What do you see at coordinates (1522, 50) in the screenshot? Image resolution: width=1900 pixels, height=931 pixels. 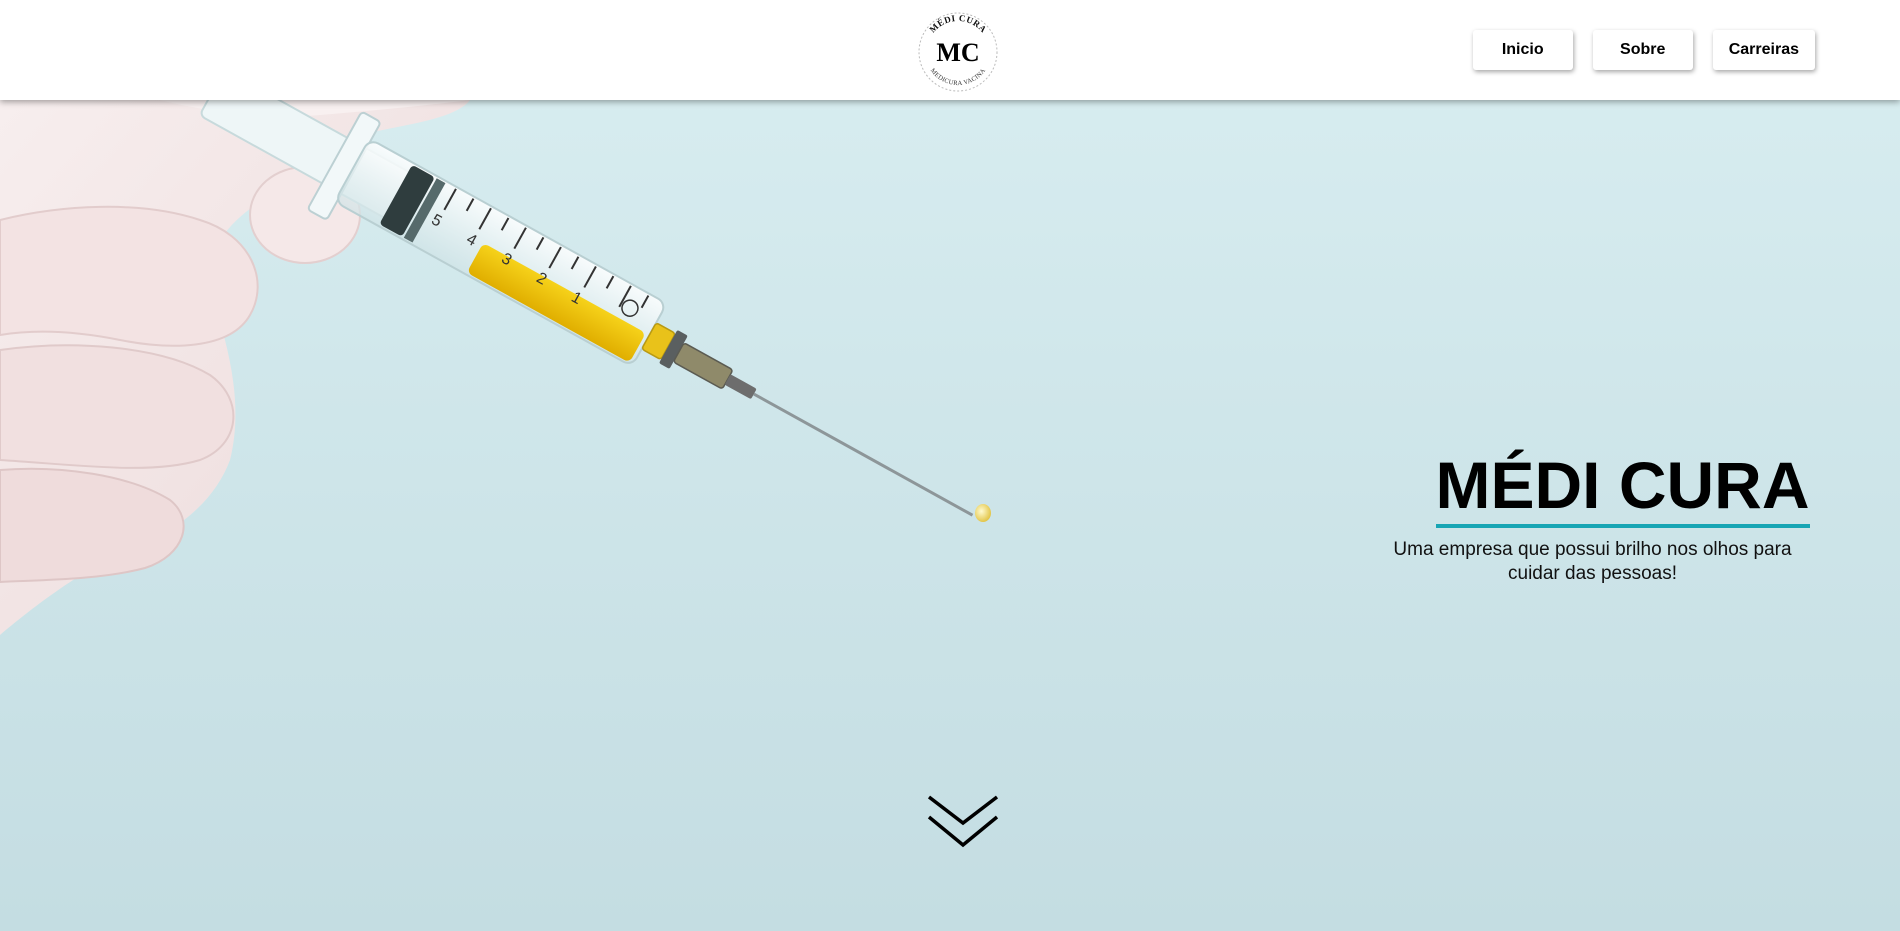 I see `nav-inicio-button: Inicio` at bounding box center [1522, 50].